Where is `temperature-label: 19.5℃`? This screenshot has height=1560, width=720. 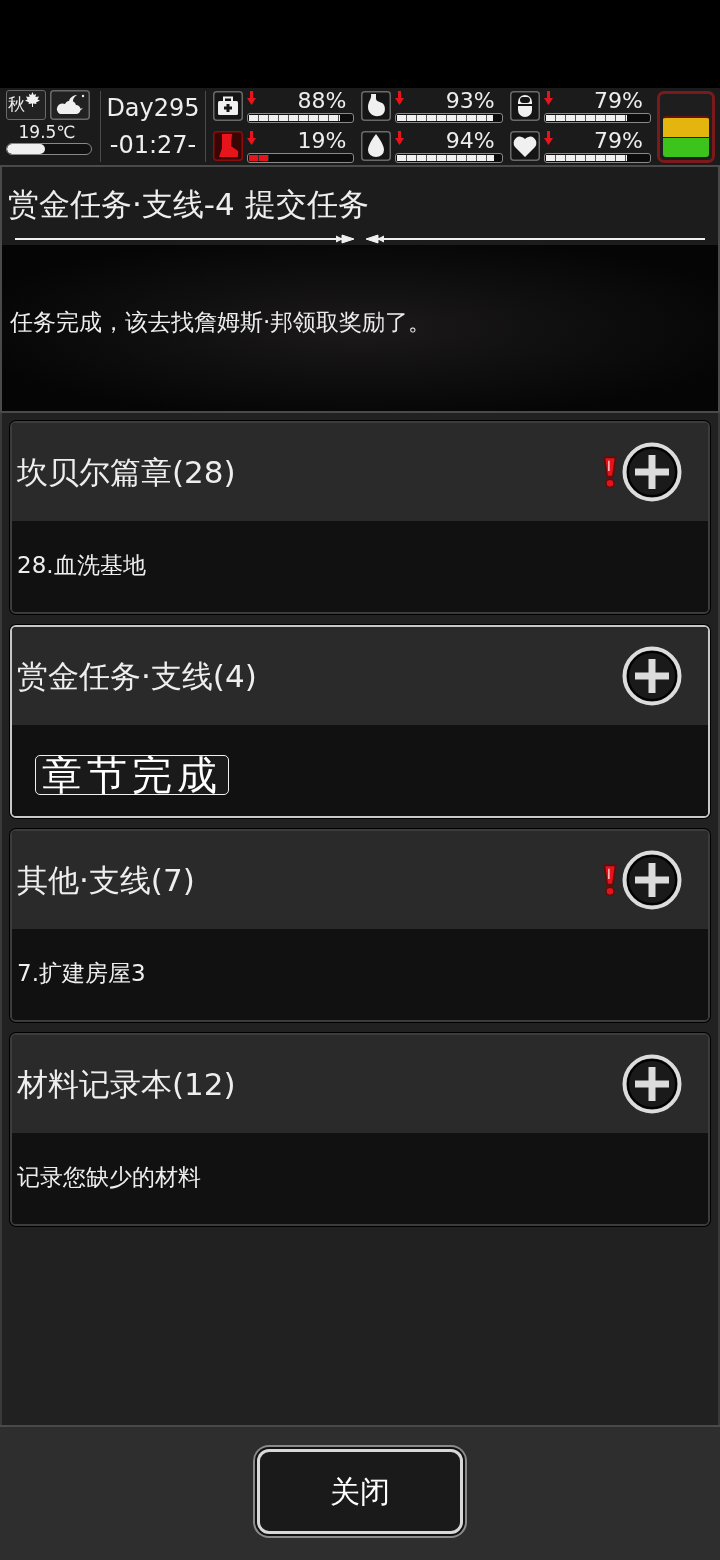 temperature-label: 19.5℃ is located at coordinates (47, 132).